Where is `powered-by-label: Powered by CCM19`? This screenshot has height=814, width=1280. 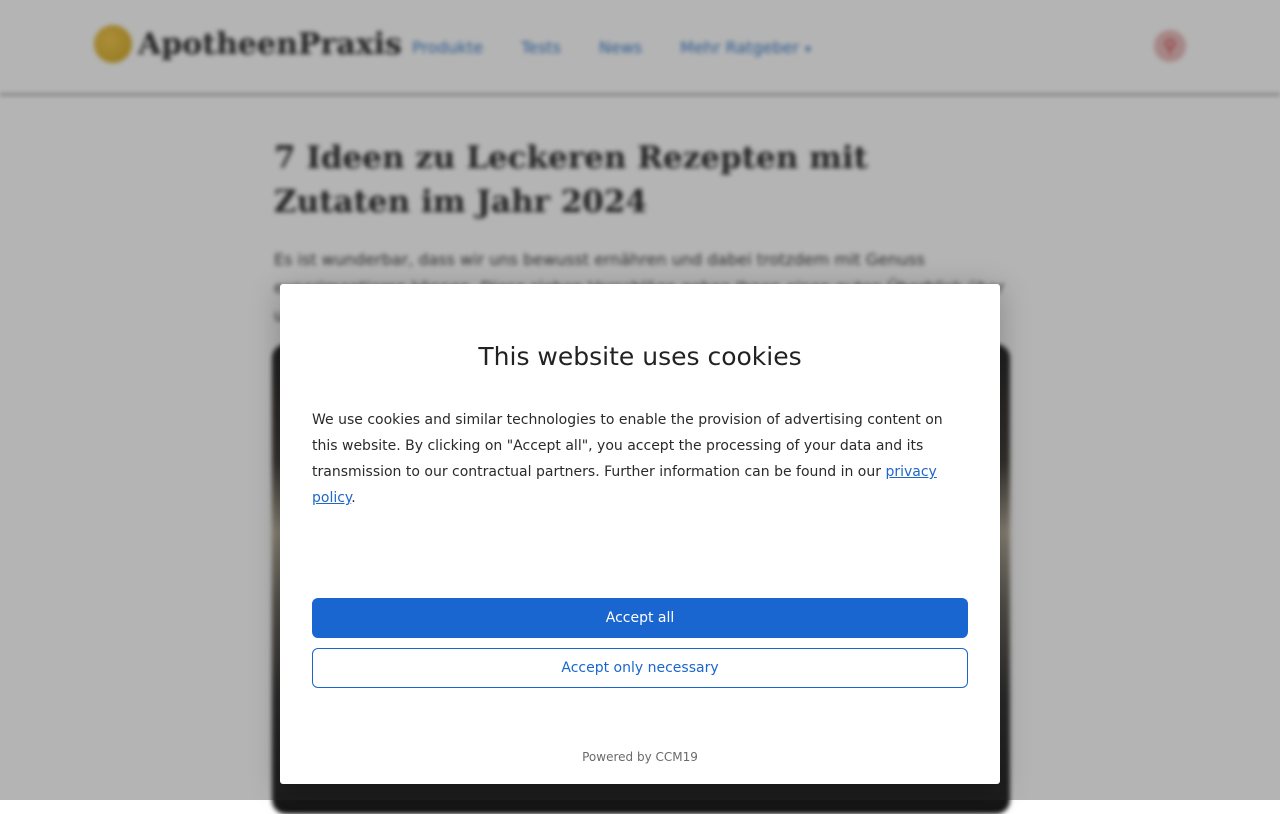
powered-by-label: Powered by CCM19 is located at coordinates (640, 757).